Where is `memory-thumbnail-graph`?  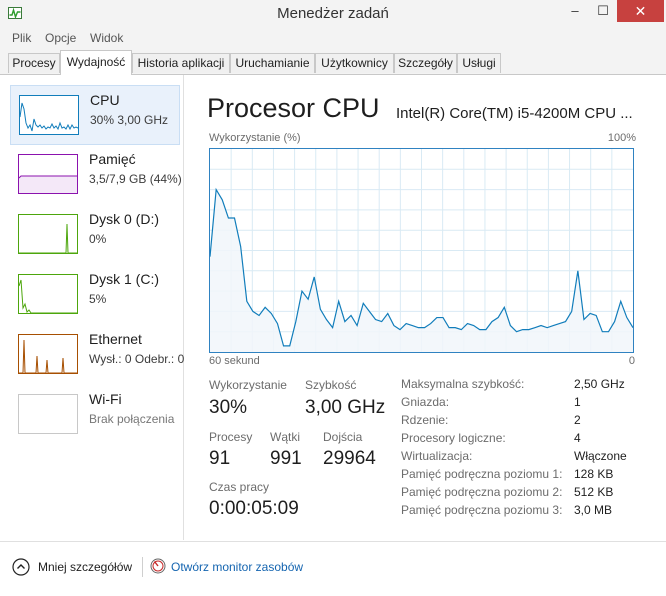 memory-thumbnail-graph is located at coordinates (48, 174).